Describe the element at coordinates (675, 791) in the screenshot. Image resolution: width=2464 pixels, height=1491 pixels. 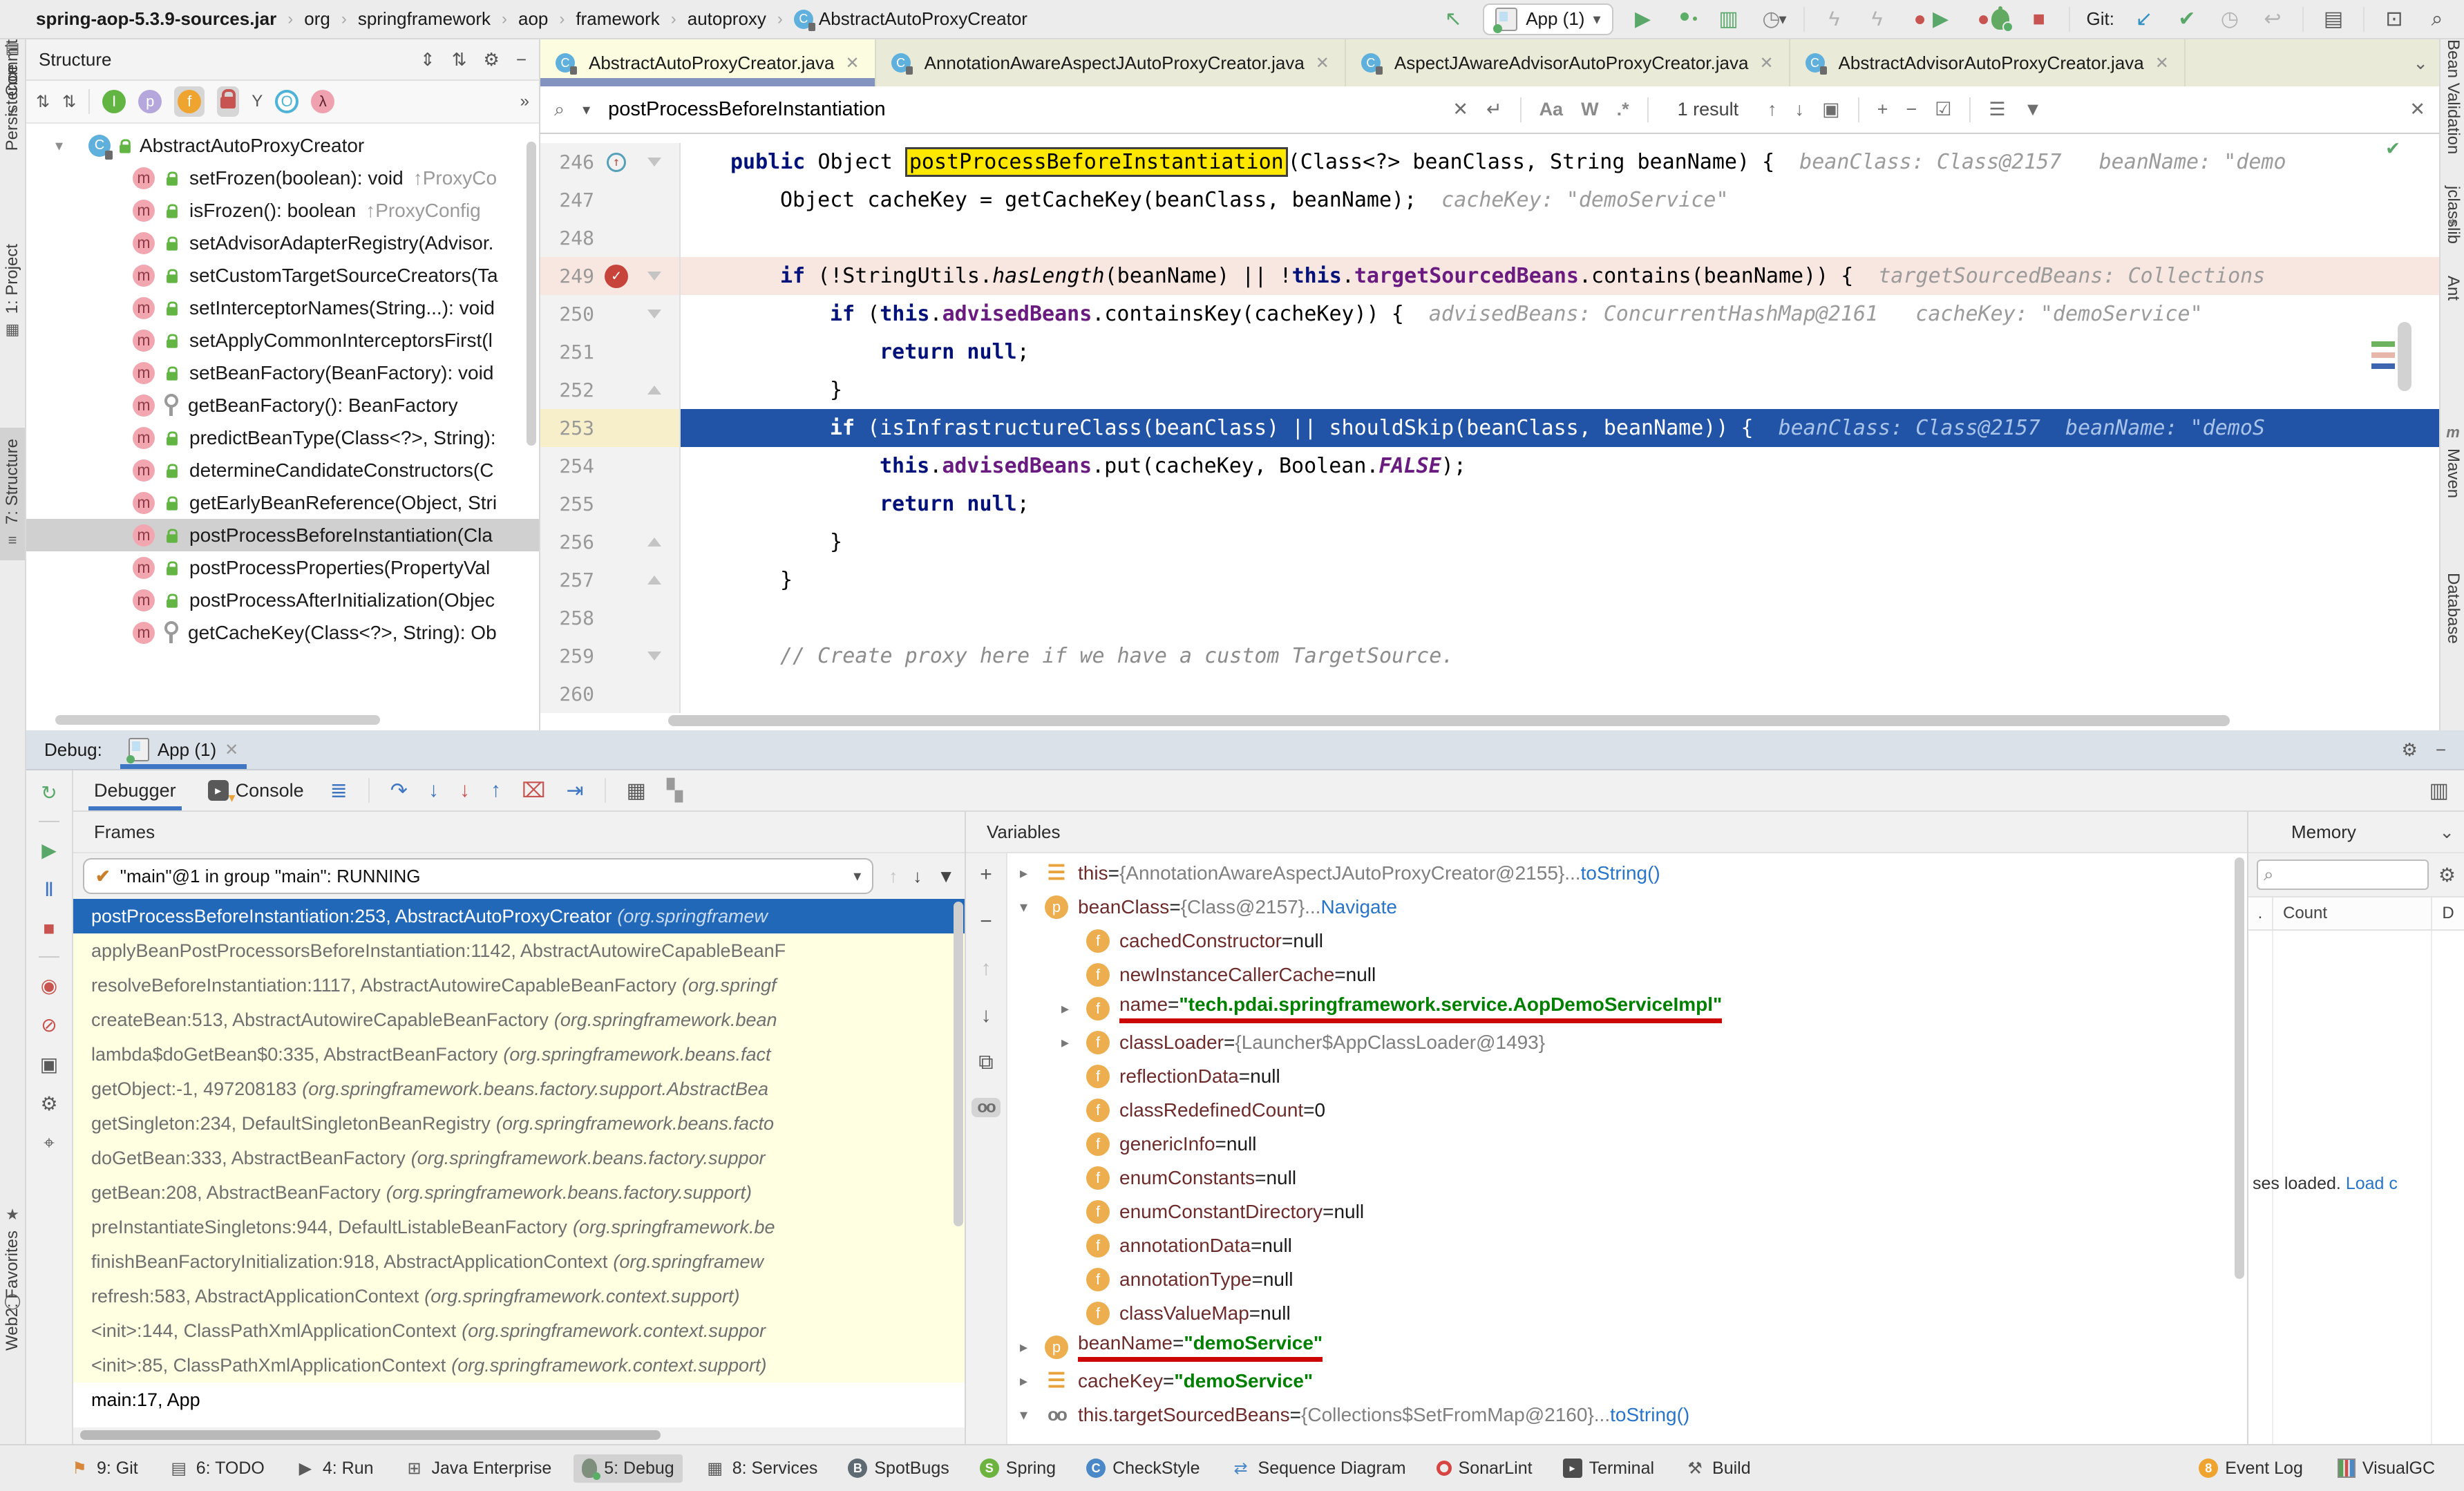
I see `layout-settings-icon: ▚` at that location.